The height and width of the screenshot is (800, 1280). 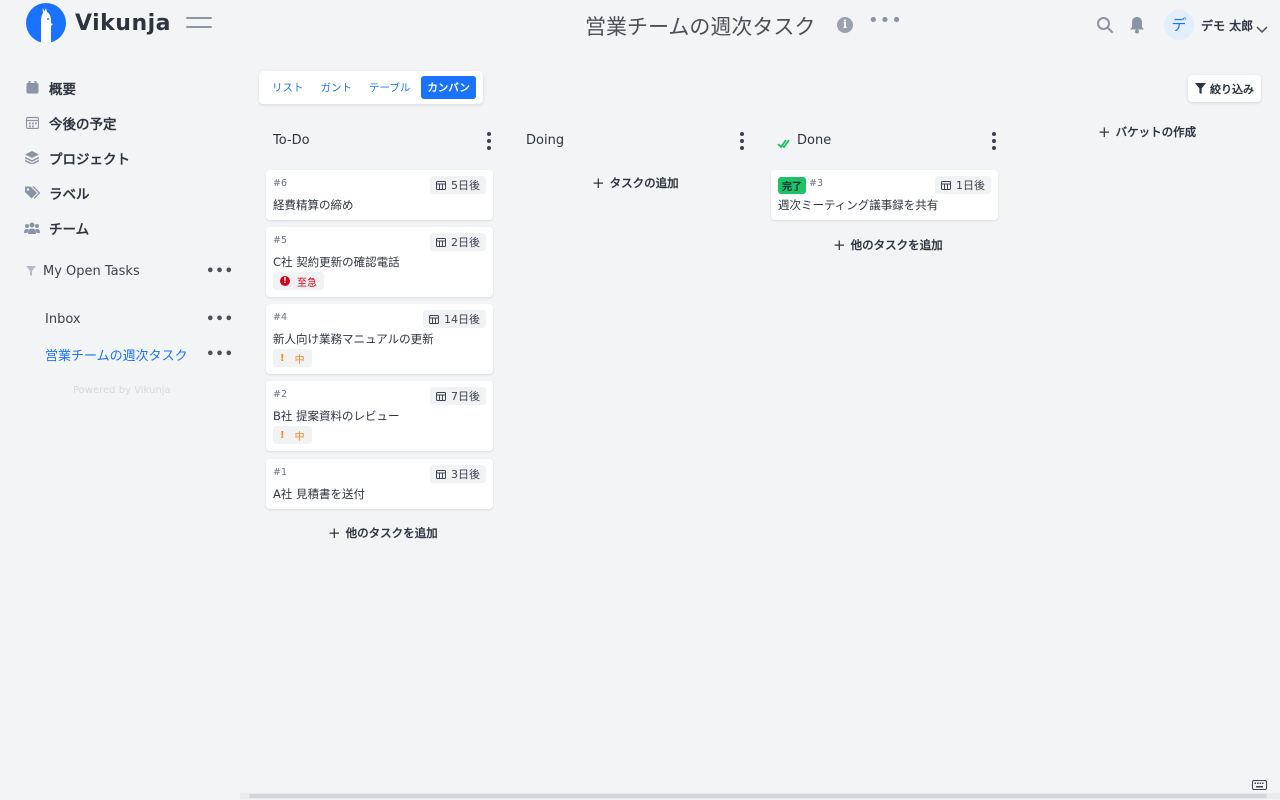 I want to click on task-id: #1, so click(x=280, y=472).